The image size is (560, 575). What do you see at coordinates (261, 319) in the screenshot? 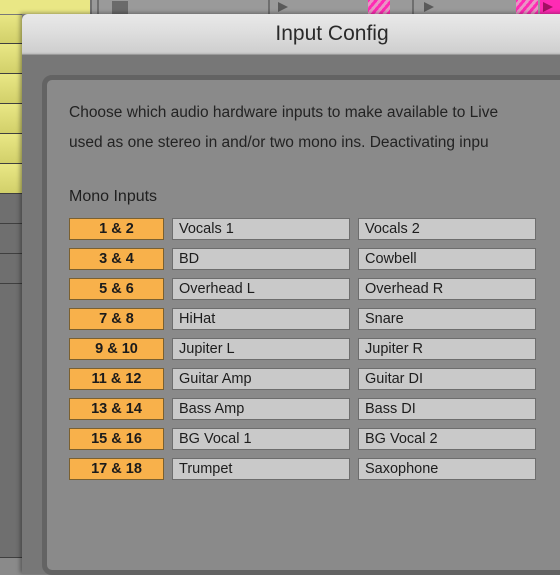
I see `input-name-field-left: HiHat` at bounding box center [261, 319].